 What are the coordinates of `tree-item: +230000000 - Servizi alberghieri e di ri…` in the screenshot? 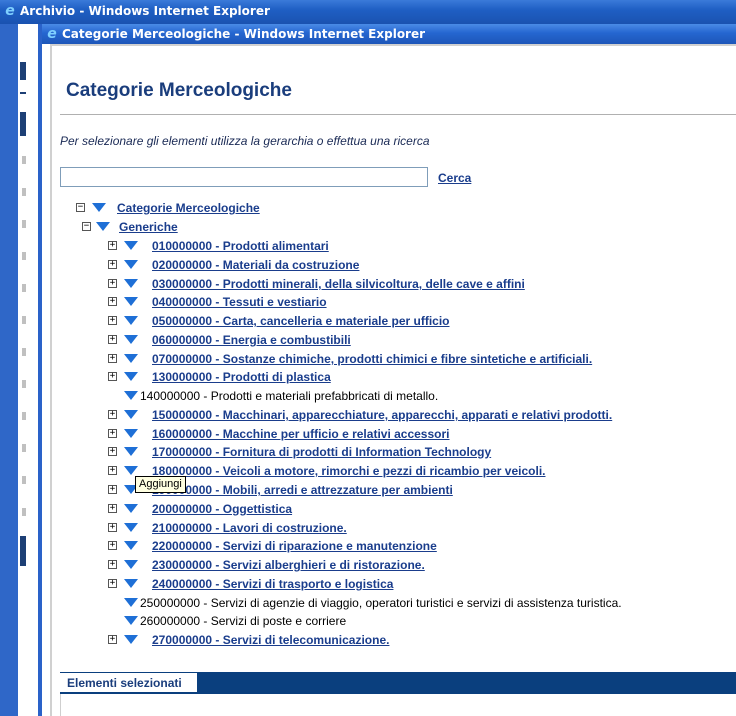 It's located at (418, 565).